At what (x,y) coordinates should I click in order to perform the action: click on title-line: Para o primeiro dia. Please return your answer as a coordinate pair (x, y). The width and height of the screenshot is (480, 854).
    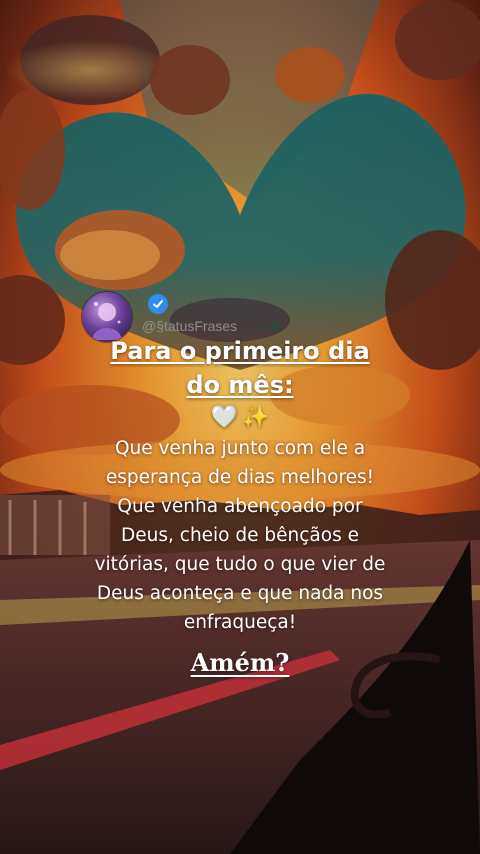
    Looking at the image, I should click on (240, 351).